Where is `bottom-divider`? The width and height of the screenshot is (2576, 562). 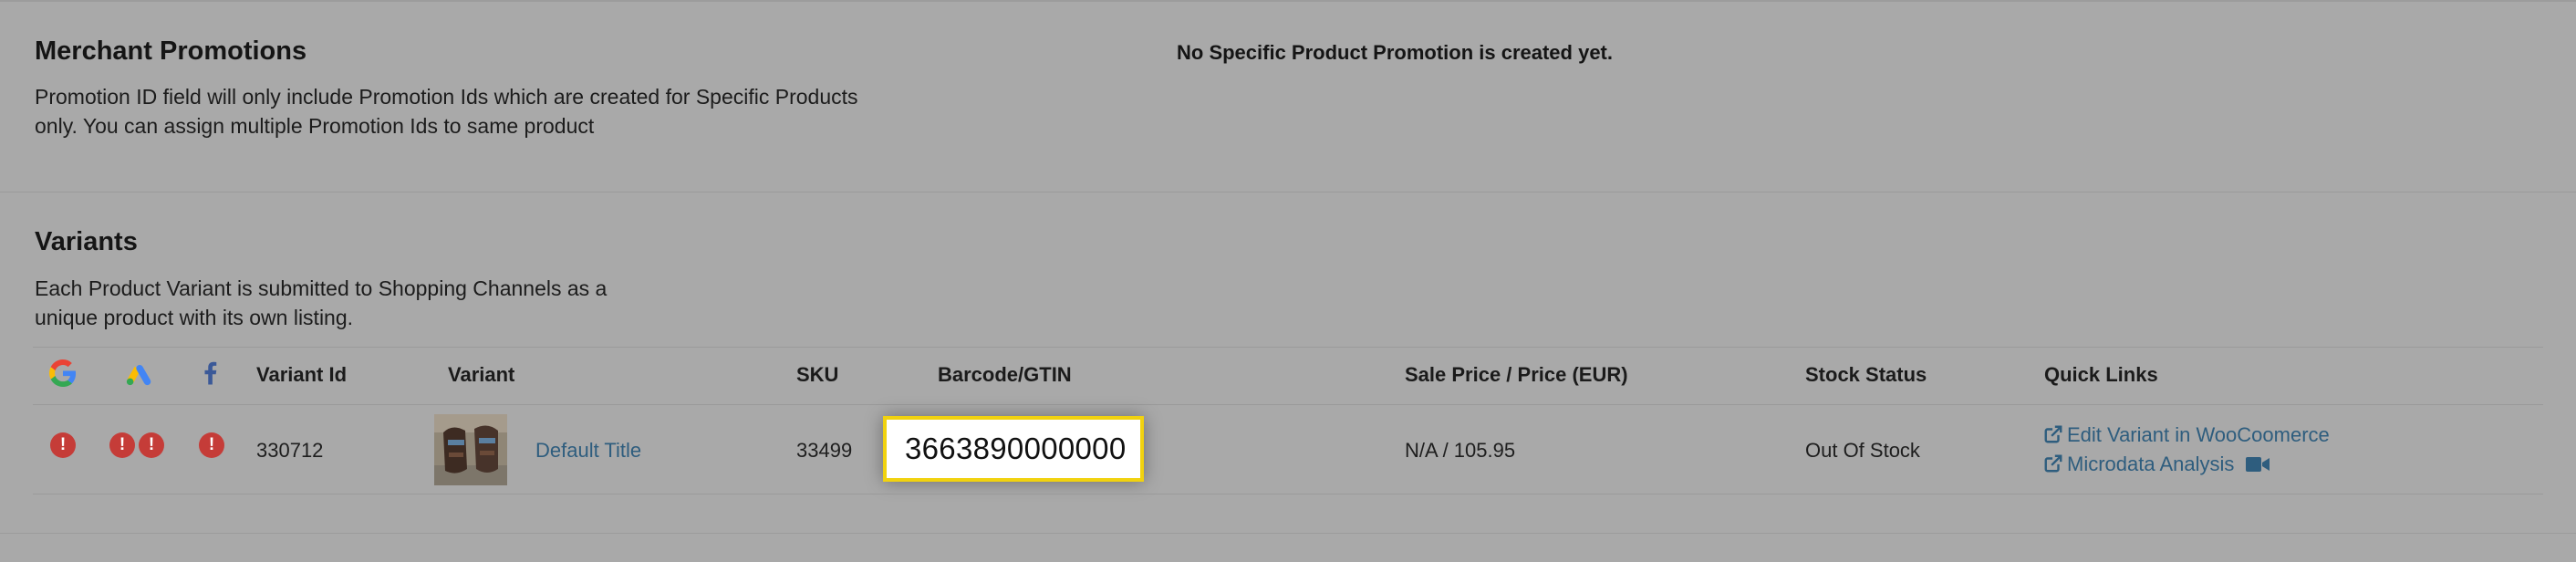 bottom-divider is located at coordinates (1288, 533).